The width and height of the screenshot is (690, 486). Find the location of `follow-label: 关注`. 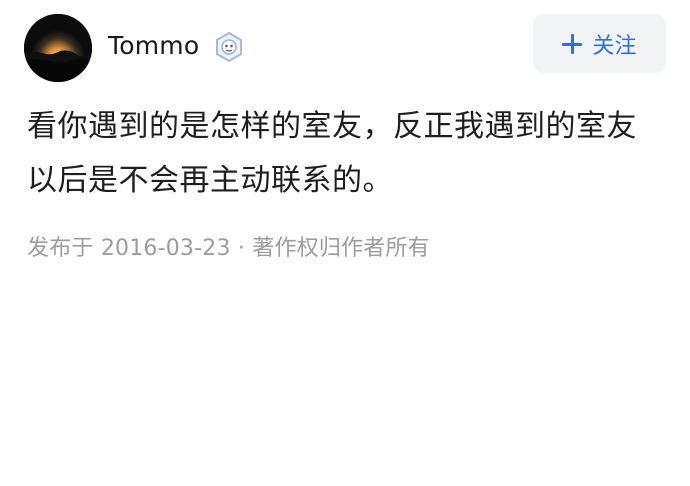

follow-label: 关注 is located at coordinates (614, 46).